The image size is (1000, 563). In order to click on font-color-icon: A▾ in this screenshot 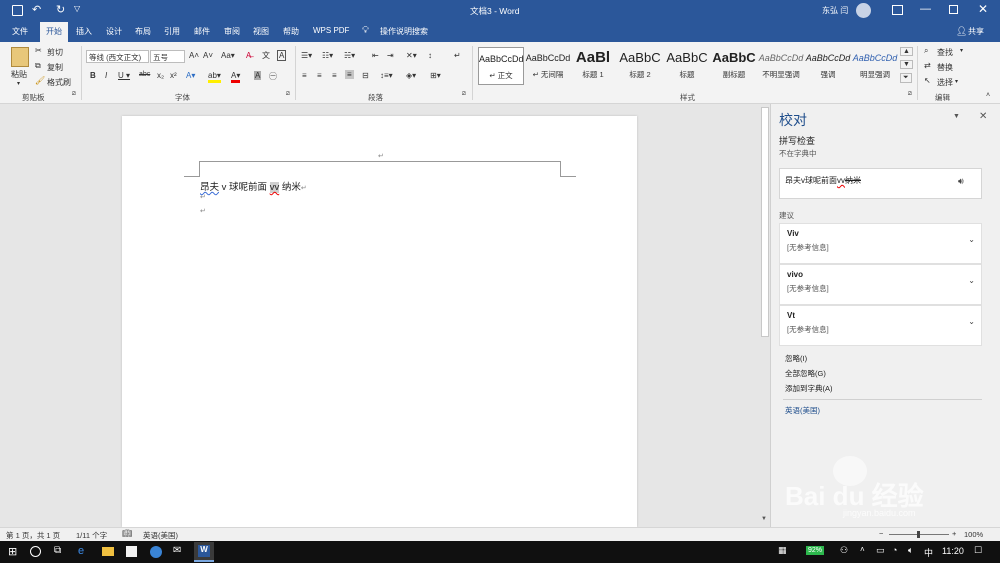, I will do `click(236, 77)`.